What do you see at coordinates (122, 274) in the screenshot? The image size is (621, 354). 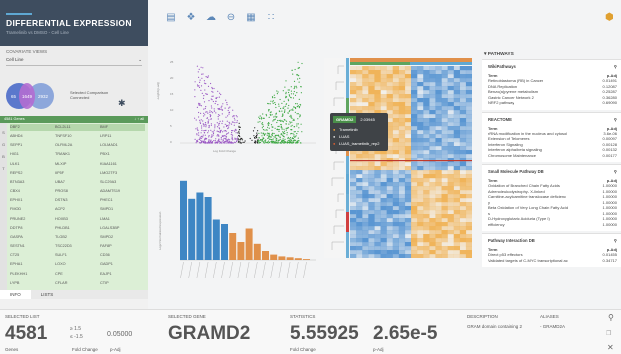 I see `gene-cell: EAJP1` at bounding box center [122, 274].